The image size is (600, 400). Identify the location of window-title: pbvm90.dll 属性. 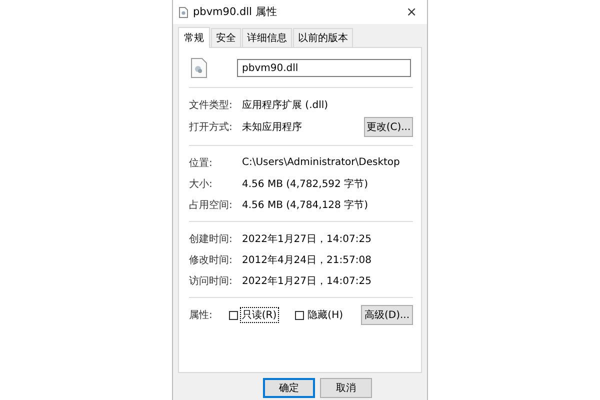
(235, 12).